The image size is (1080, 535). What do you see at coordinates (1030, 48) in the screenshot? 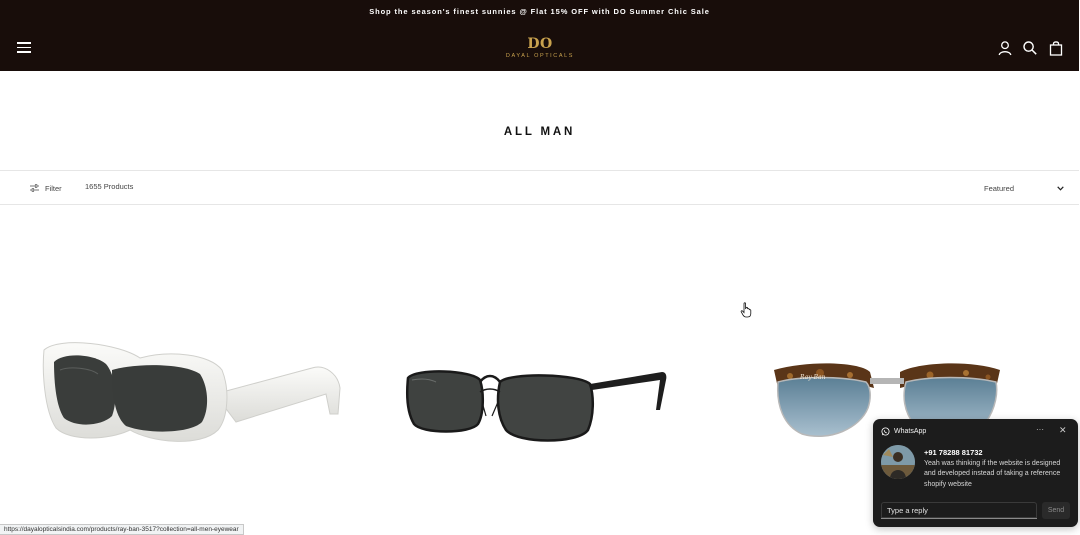
I see `search-icon` at bounding box center [1030, 48].